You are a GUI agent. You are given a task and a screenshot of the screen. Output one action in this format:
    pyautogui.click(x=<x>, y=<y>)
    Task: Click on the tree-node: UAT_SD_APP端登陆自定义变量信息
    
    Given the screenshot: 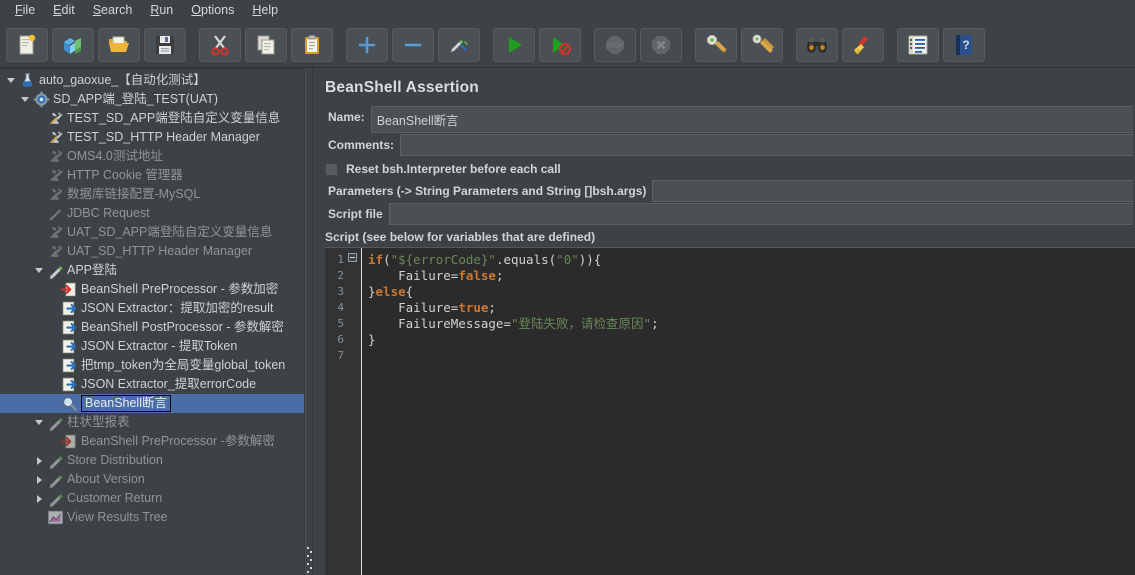 What is the action you would take?
    pyautogui.click(x=152, y=232)
    